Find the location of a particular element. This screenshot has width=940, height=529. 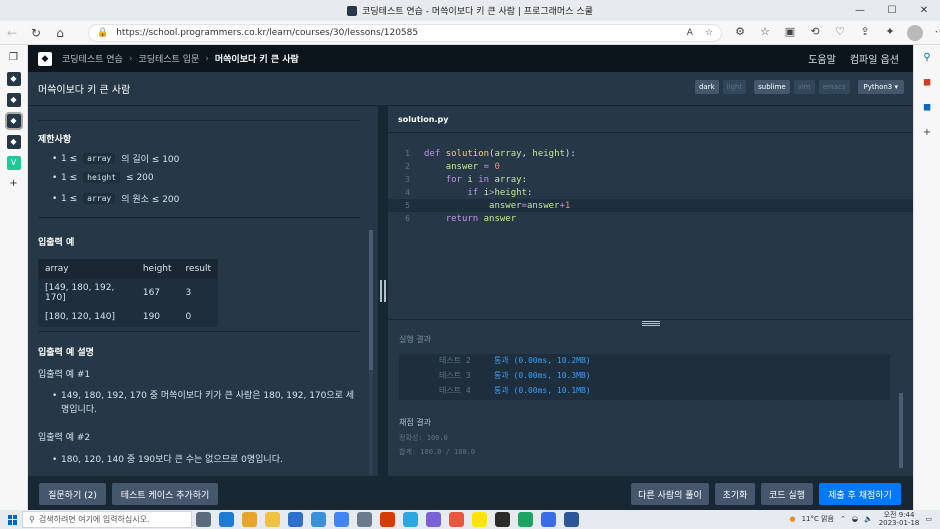

profile-avatar is located at coordinates (915, 32).